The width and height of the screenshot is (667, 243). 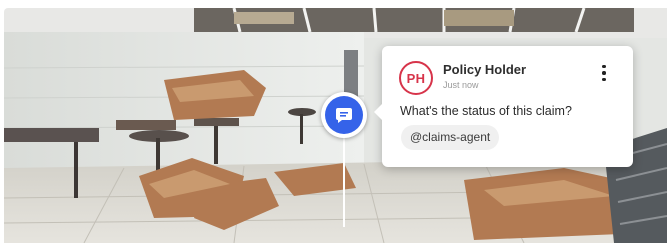 I want to click on avatar: PH, so click(x=416, y=78).